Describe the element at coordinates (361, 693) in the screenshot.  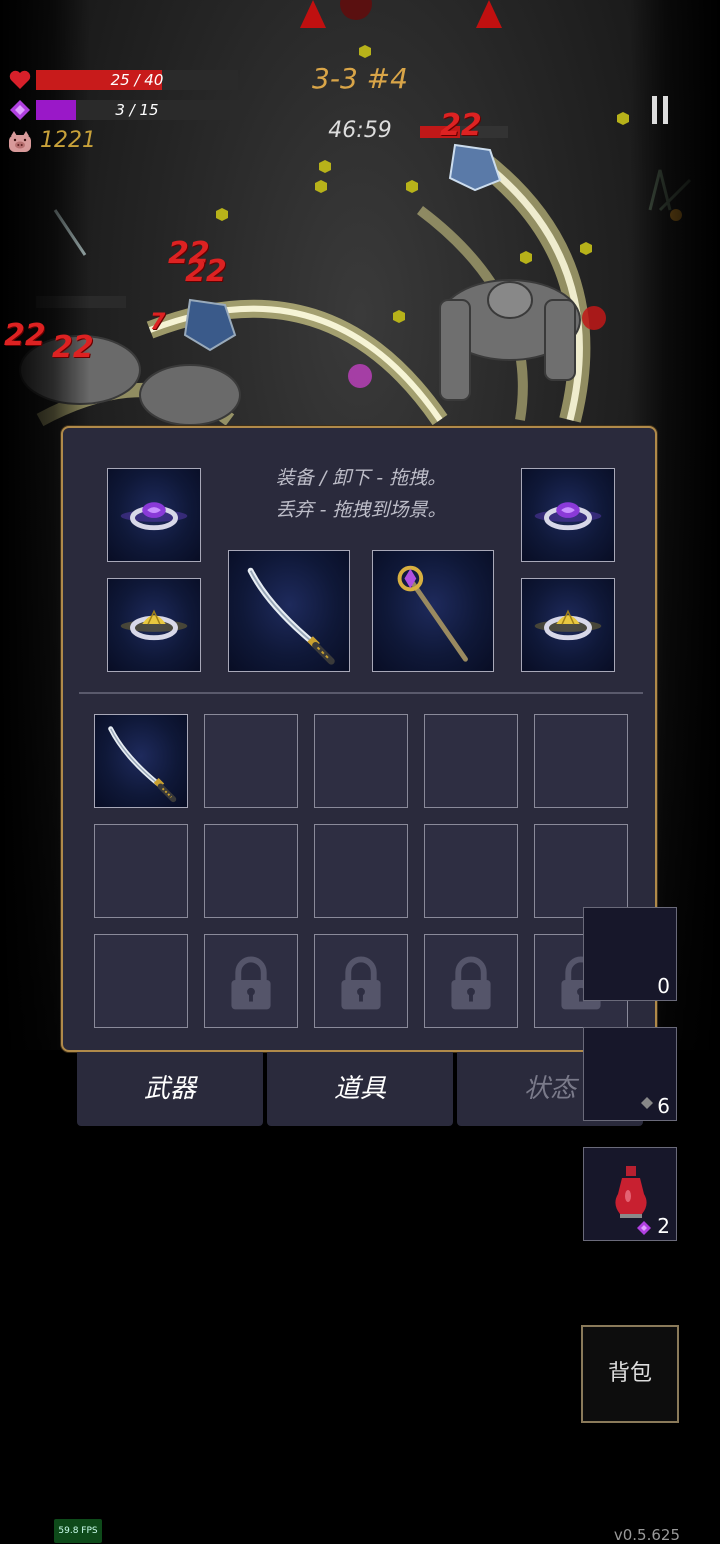
I see `panel-divider` at that location.